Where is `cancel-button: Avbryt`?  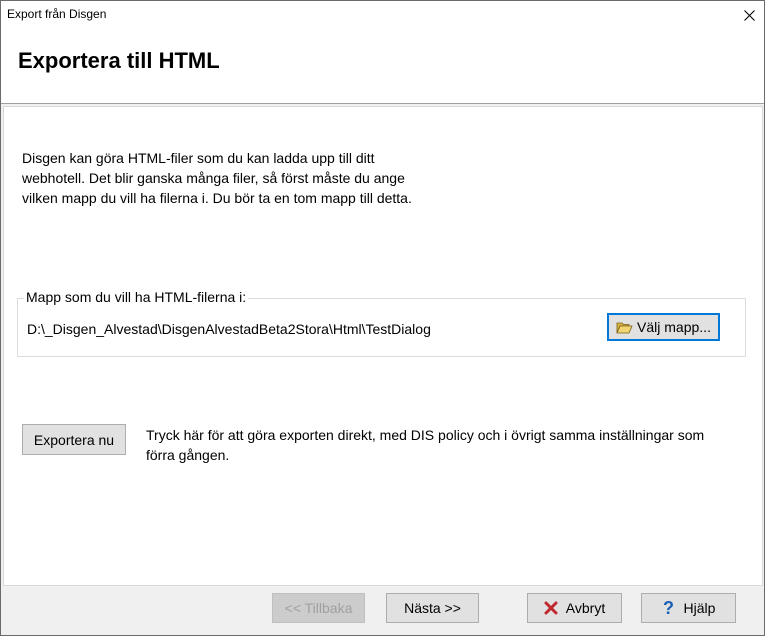
cancel-button: Avbryt is located at coordinates (574, 608).